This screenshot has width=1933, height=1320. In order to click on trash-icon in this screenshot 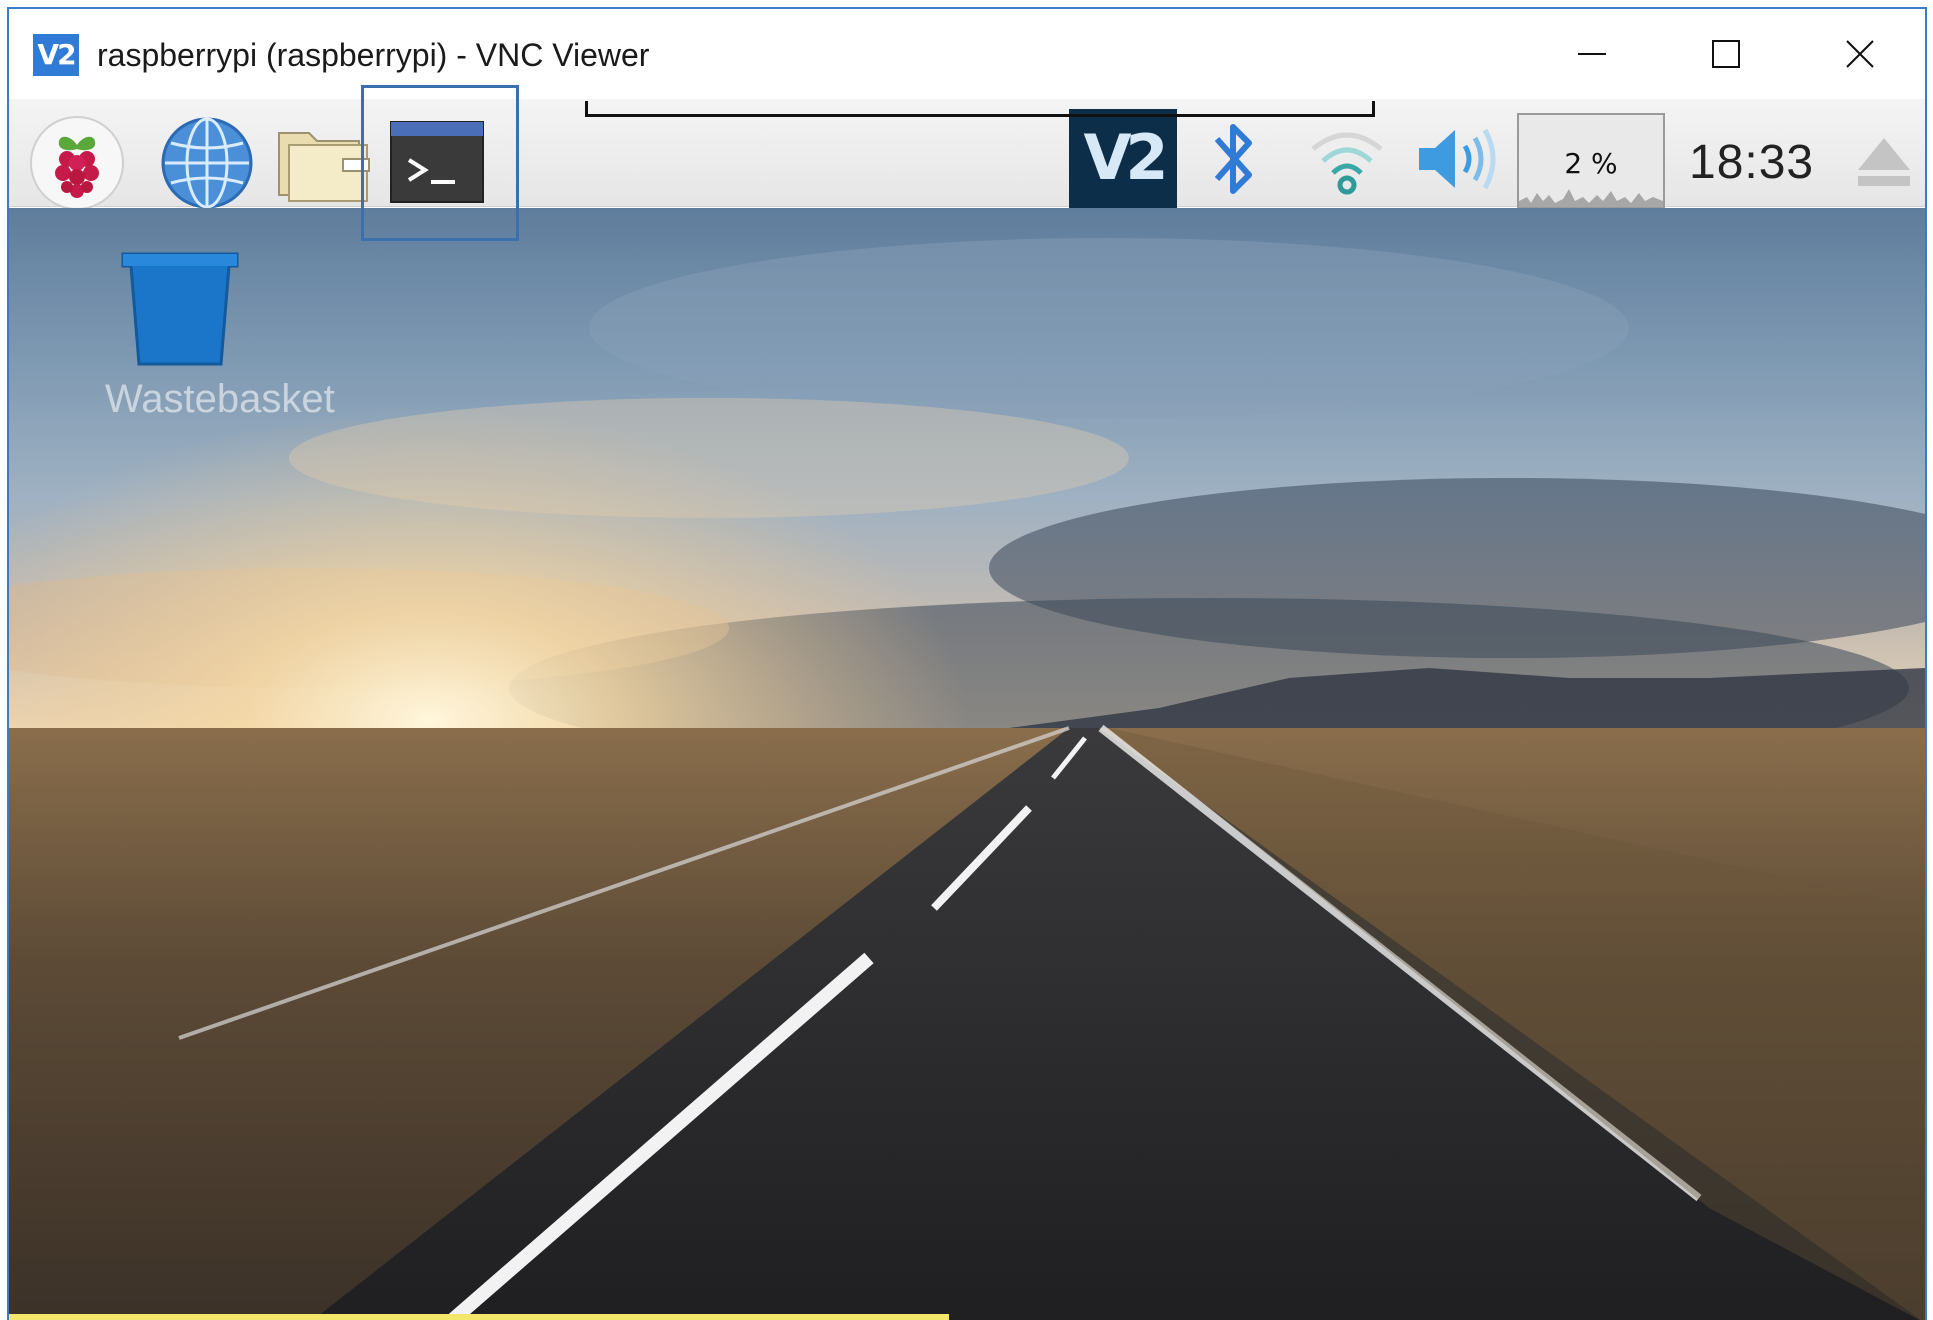, I will do `click(180, 309)`.